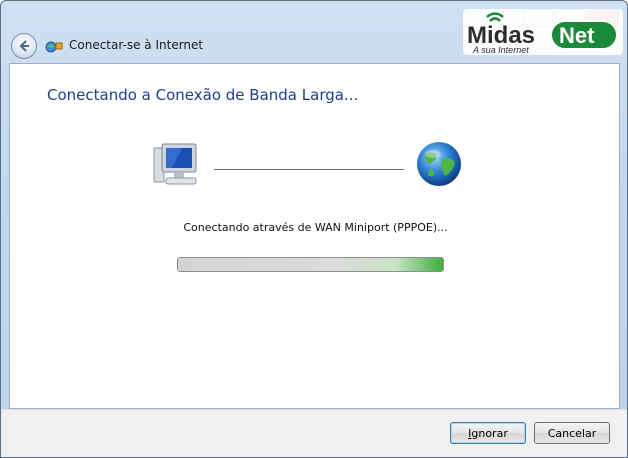  What do you see at coordinates (543, 32) in the screenshot?
I see `midasnet-logo: Midas Net A sua Internet` at bounding box center [543, 32].